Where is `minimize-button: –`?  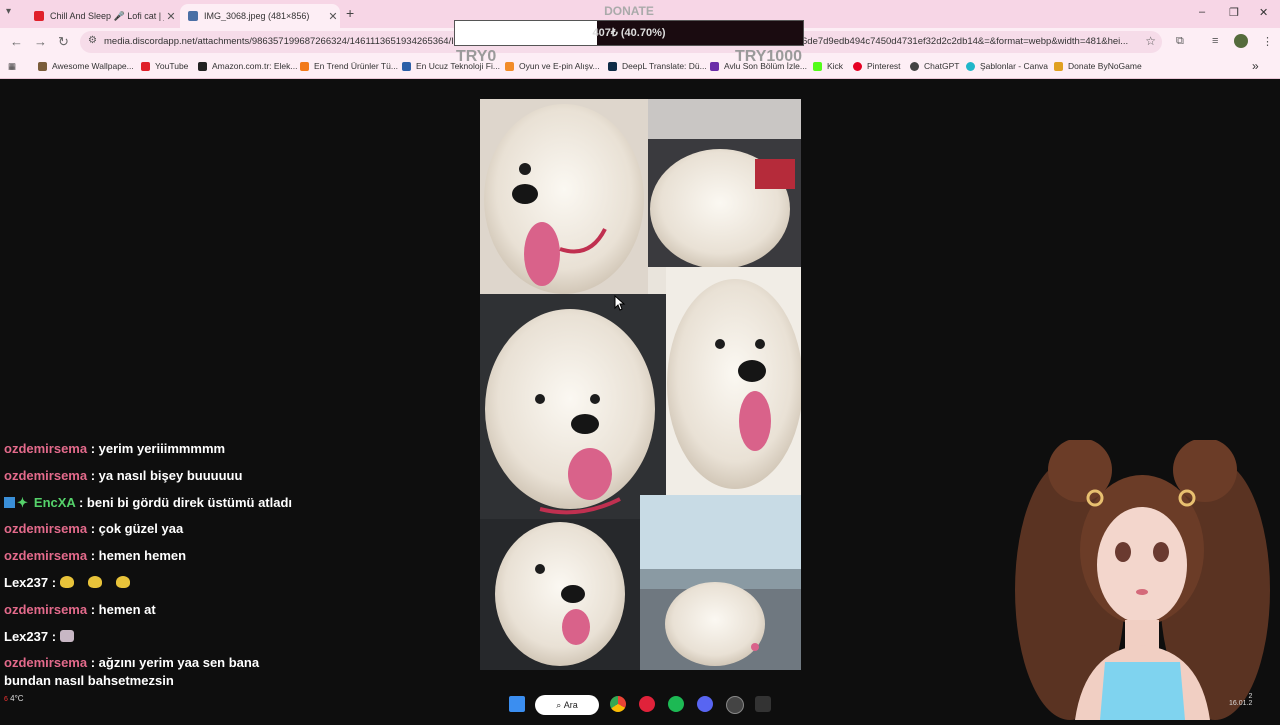 minimize-button: – is located at coordinates (1202, 12).